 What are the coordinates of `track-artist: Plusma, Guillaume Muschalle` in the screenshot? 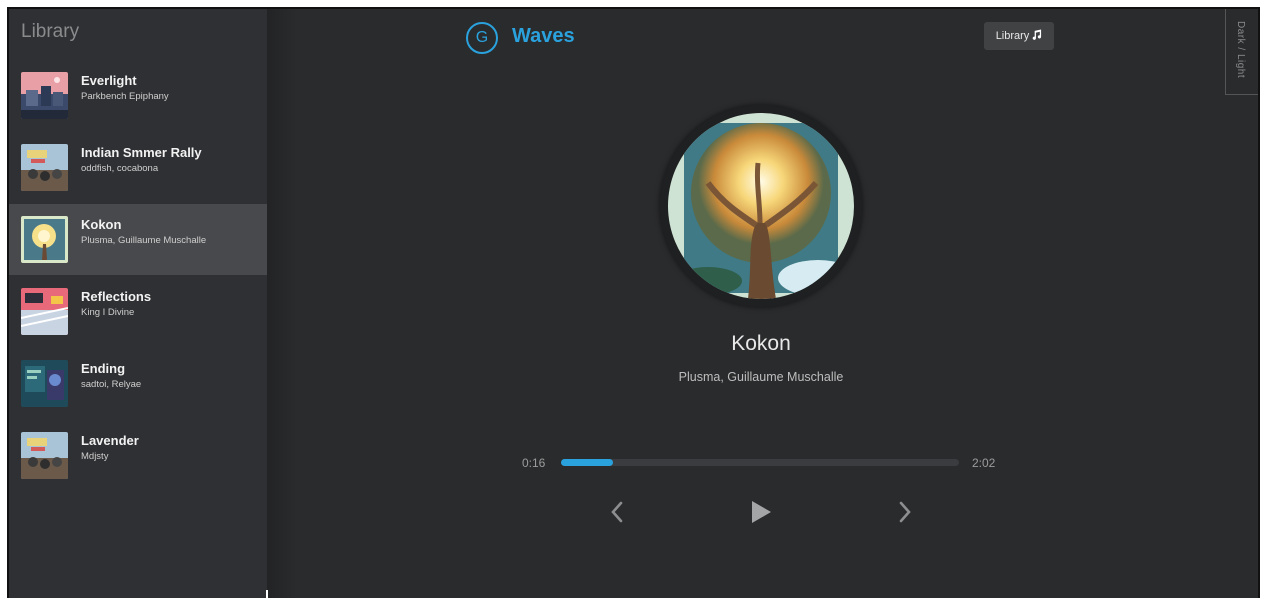 It's located at (761, 377).